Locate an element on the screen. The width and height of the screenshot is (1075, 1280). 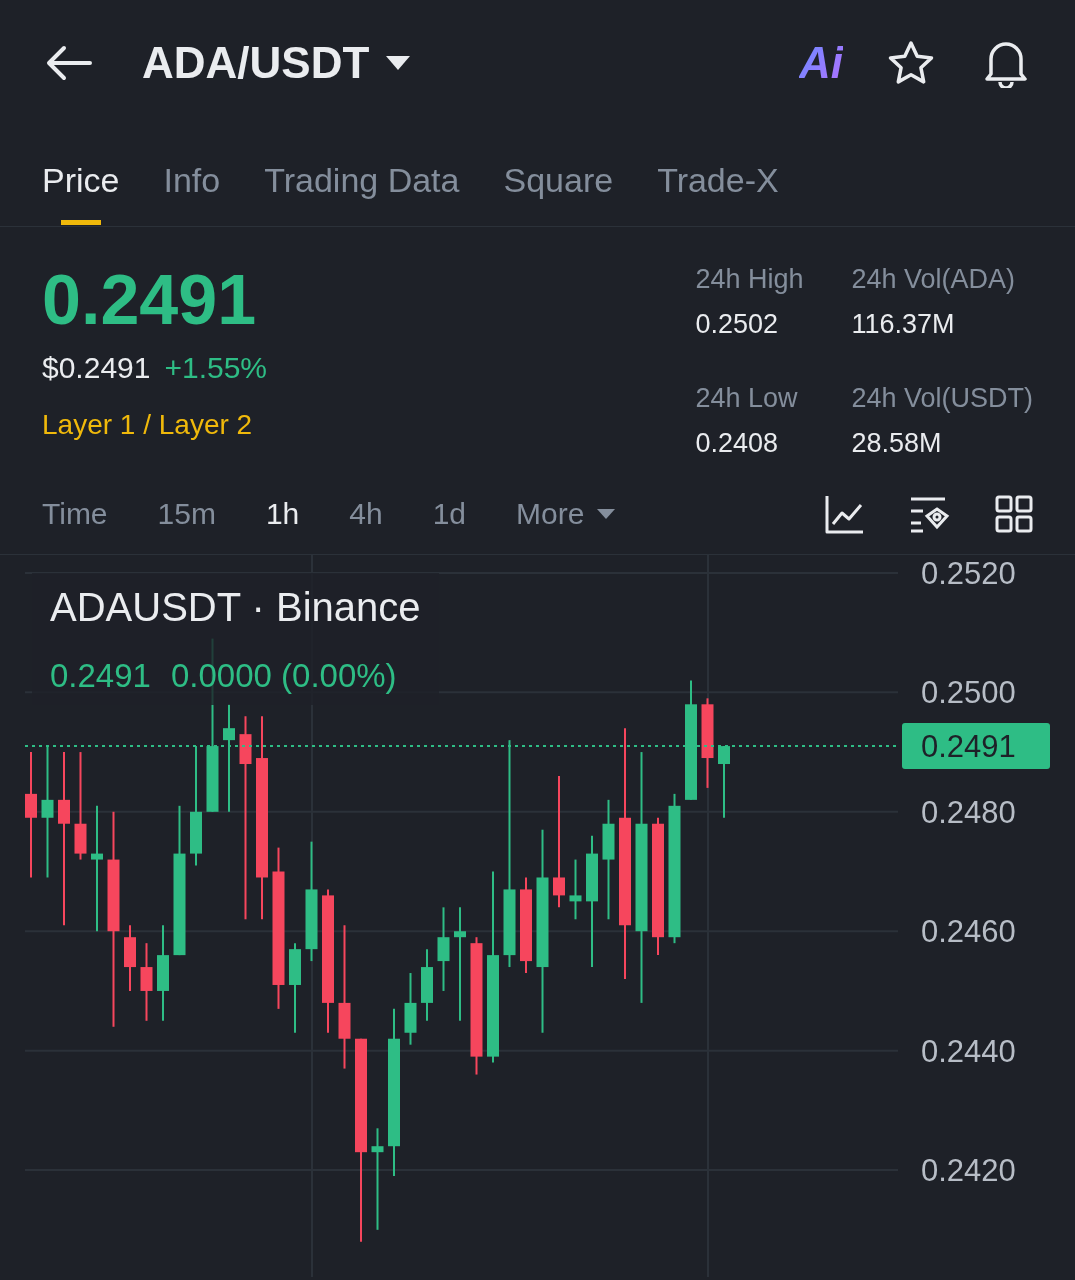
more-dropdown: More is located at coordinates (566, 513).